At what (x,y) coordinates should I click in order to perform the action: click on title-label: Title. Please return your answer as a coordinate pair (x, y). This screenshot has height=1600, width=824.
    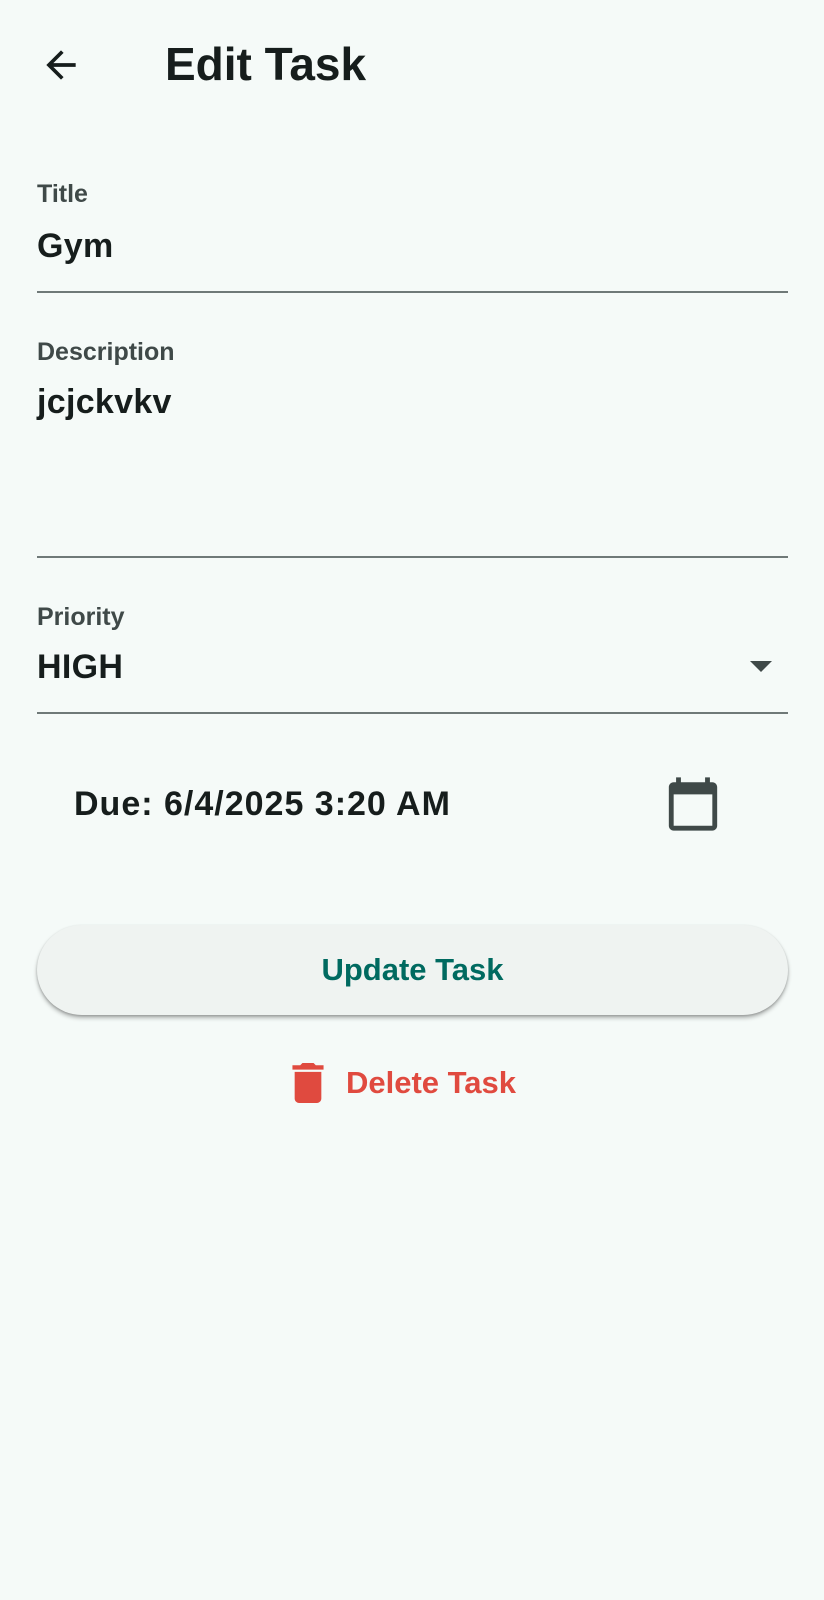
    Looking at the image, I should click on (62, 194).